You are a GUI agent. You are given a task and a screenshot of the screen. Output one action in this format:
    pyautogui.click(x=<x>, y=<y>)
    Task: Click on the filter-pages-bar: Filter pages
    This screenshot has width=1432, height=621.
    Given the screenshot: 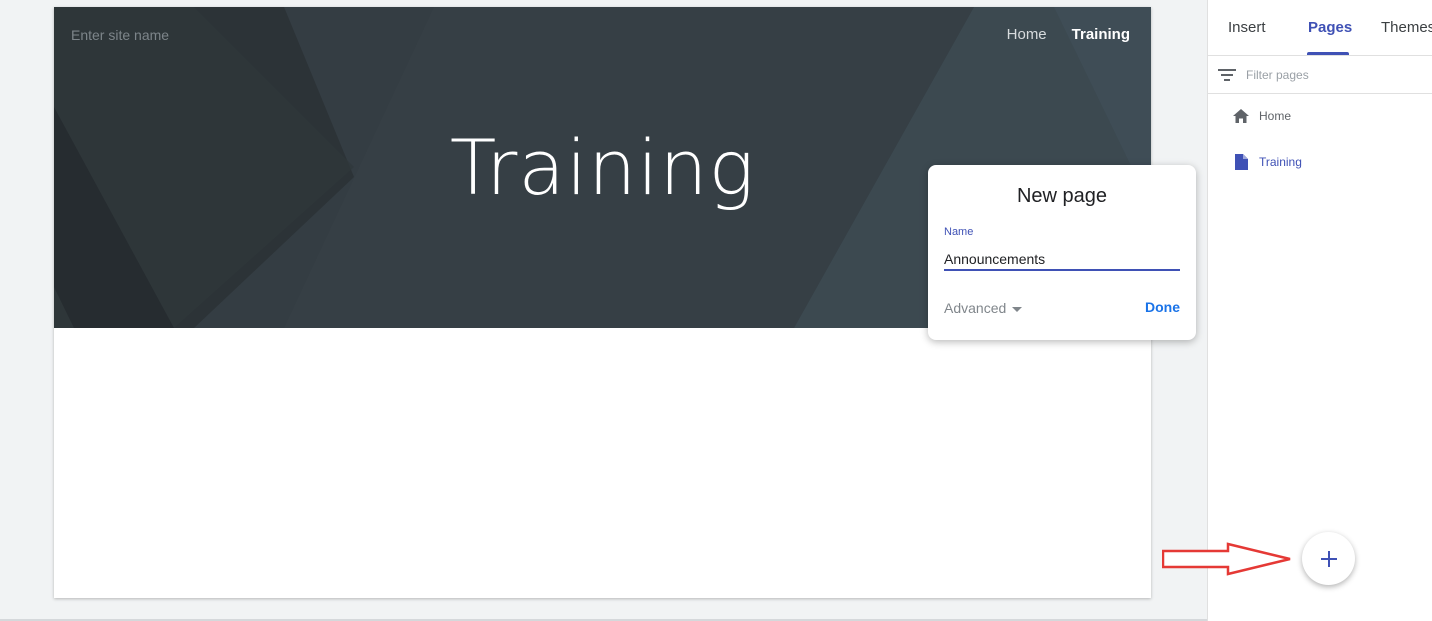 What is the action you would take?
    pyautogui.click(x=1320, y=75)
    